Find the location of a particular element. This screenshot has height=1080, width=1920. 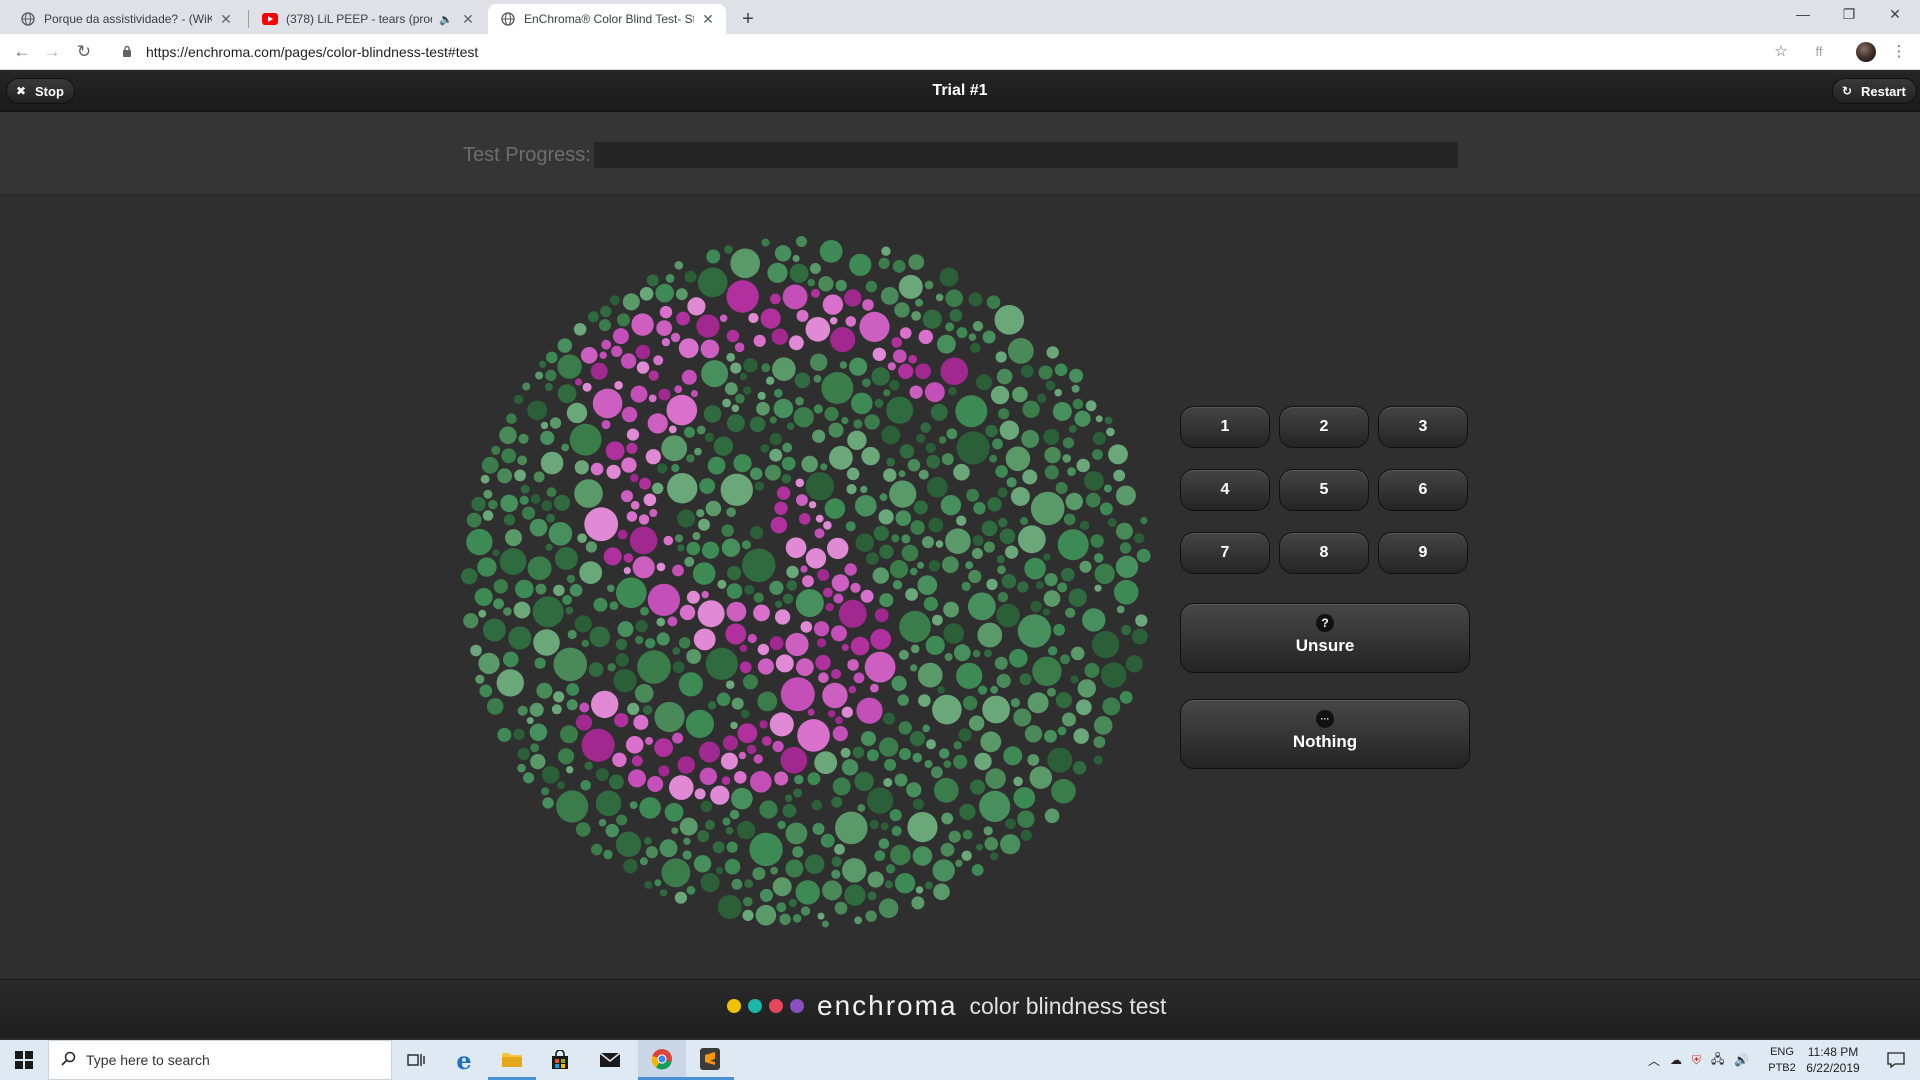

unsure-button: ? Unsure is located at coordinates (1325, 638).